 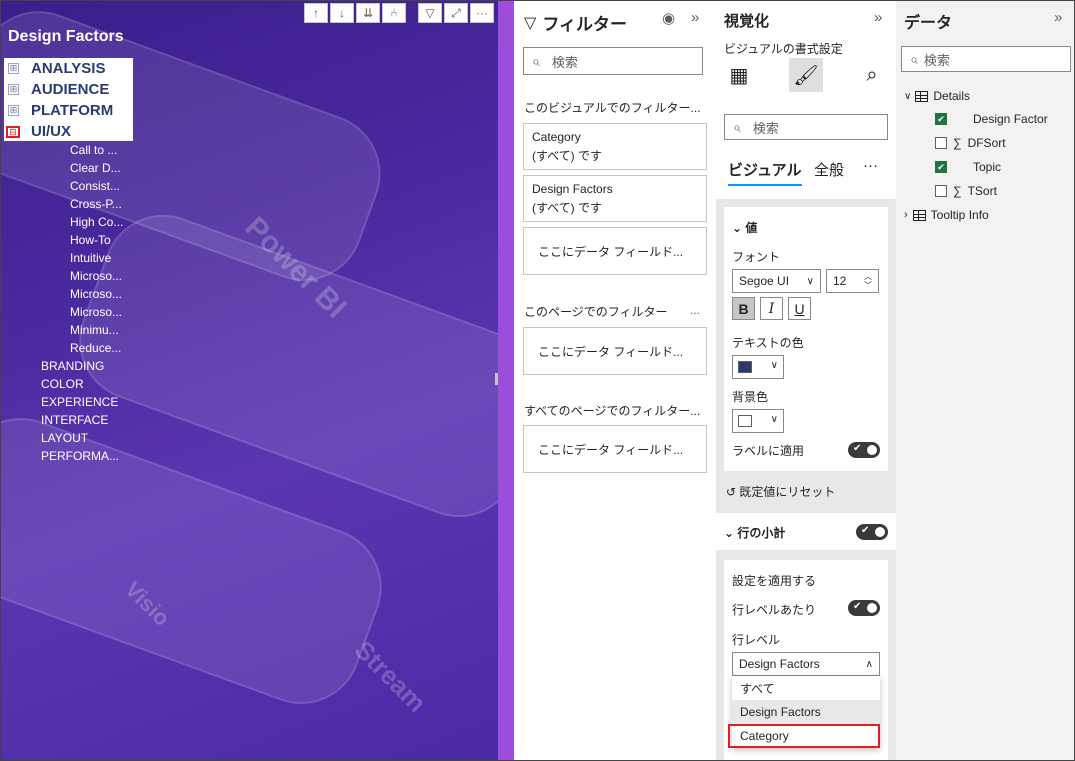 What do you see at coordinates (90, 258) in the screenshot?
I see `matrix-child-row: Intuitive` at bounding box center [90, 258].